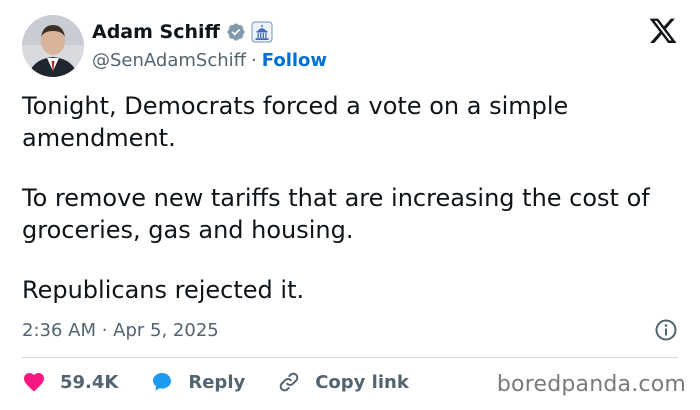  What do you see at coordinates (209, 46) in the screenshot?
I see `author-names: Adam Schiff @SenAdamSchiff · Follow` at bounding box center [209, 46].